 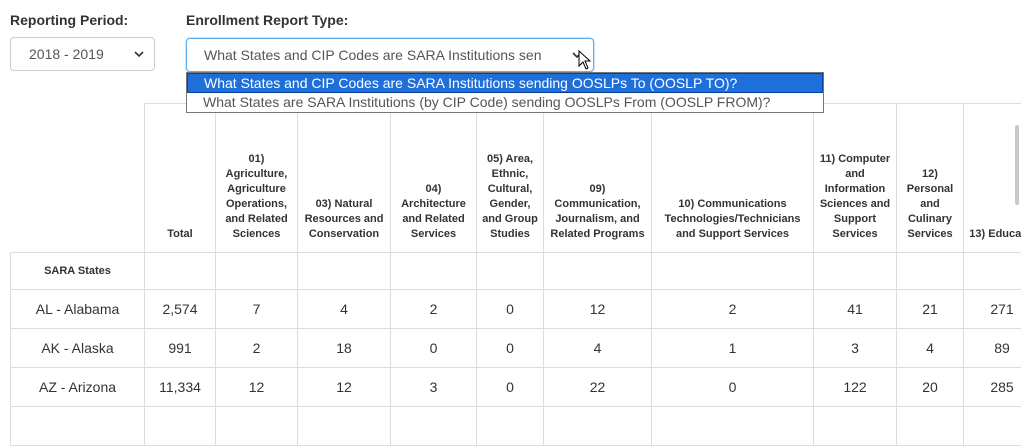 I want to click on header-cip-04: 04) Architecture and Related Services, so click(x=434, y=178).